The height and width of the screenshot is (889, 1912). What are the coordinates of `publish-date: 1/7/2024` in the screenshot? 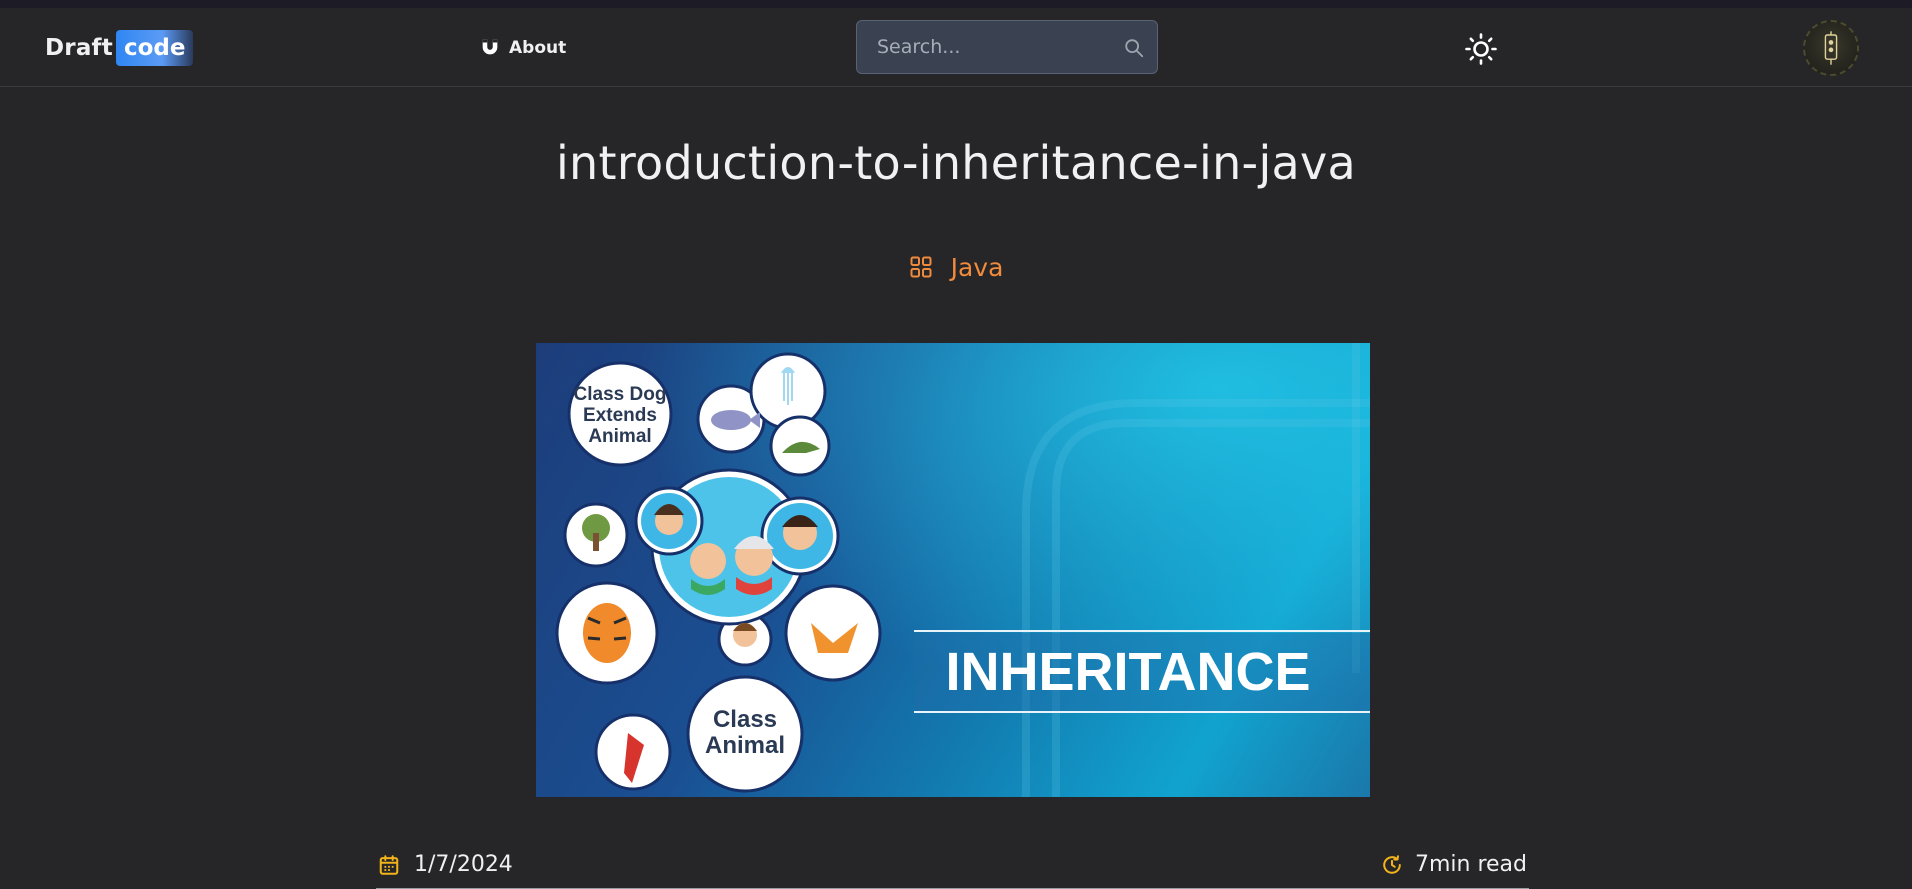 It's located at (445, 864).